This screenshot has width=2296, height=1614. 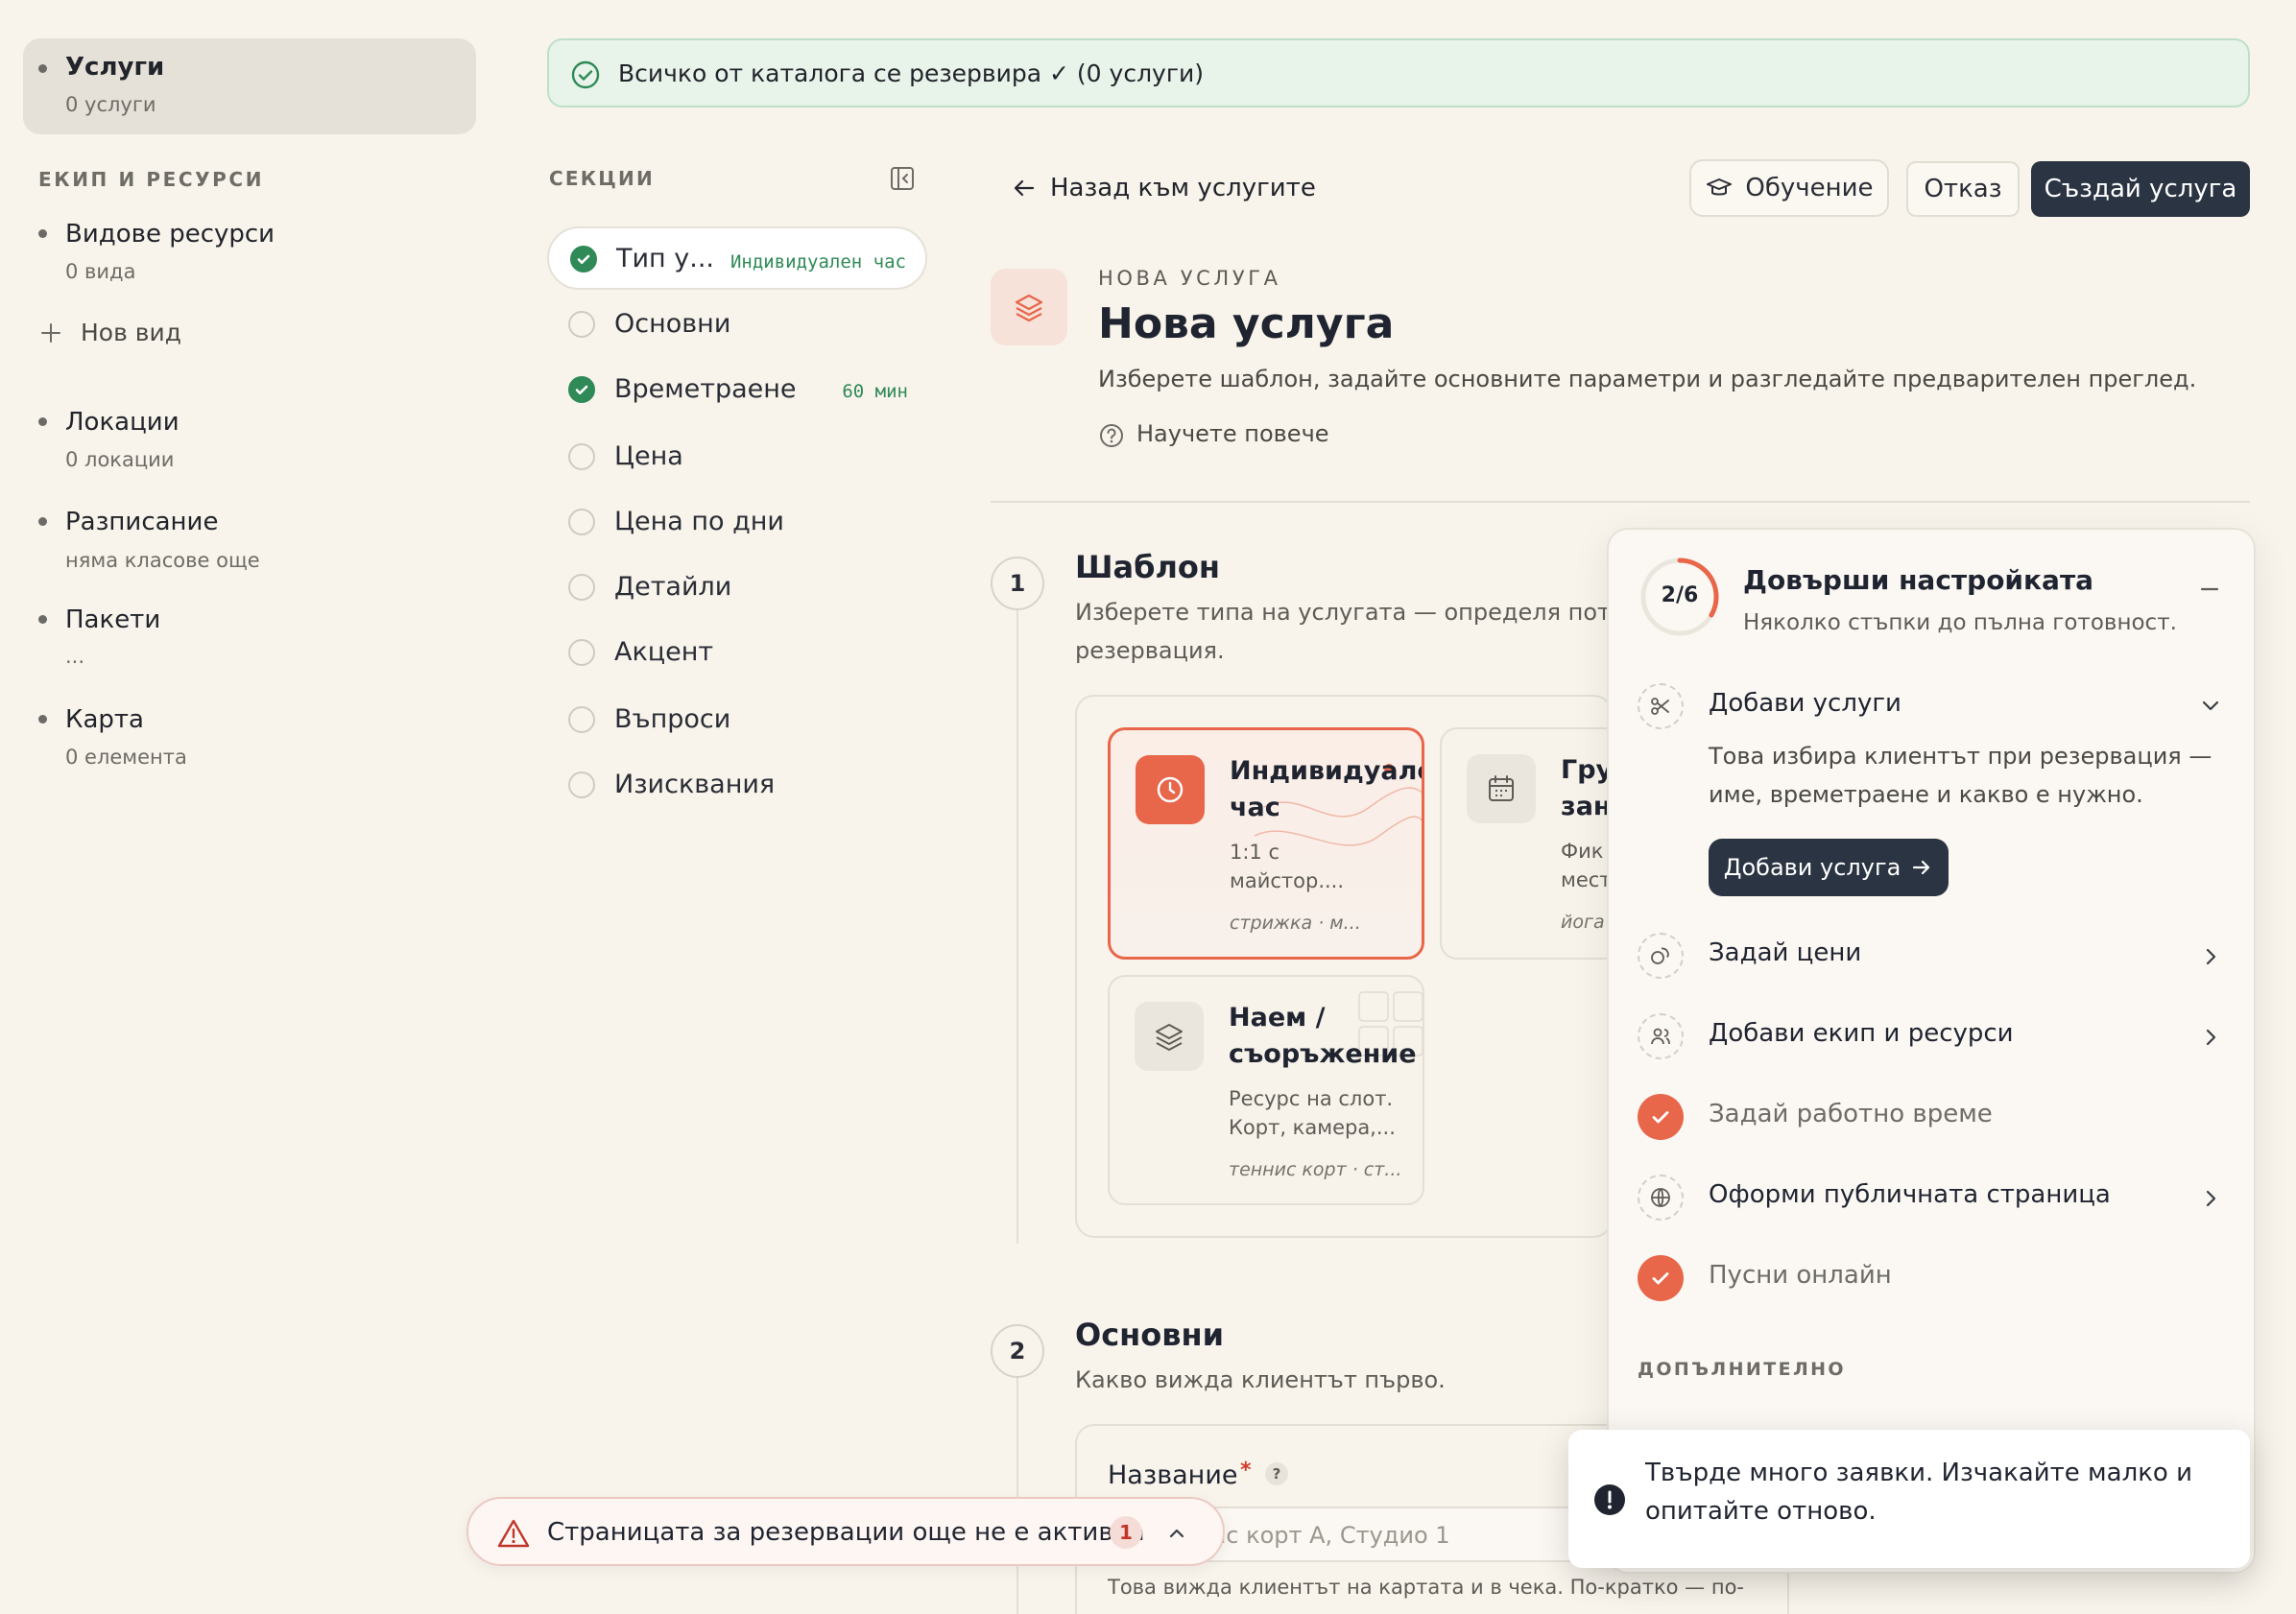 What do you see at coordinates (1277, 1017) in the screenshot?
I see `card-title: Наем /` at bounding box center [1277, 1017].